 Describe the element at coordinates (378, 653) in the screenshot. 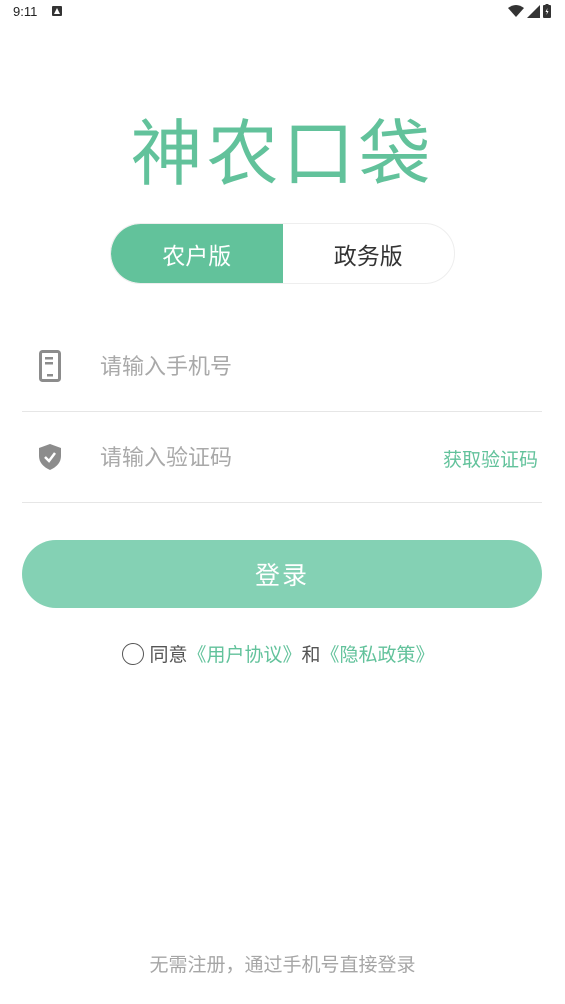

I see `privacy-policy-link: 《隐私政策》` at that location.